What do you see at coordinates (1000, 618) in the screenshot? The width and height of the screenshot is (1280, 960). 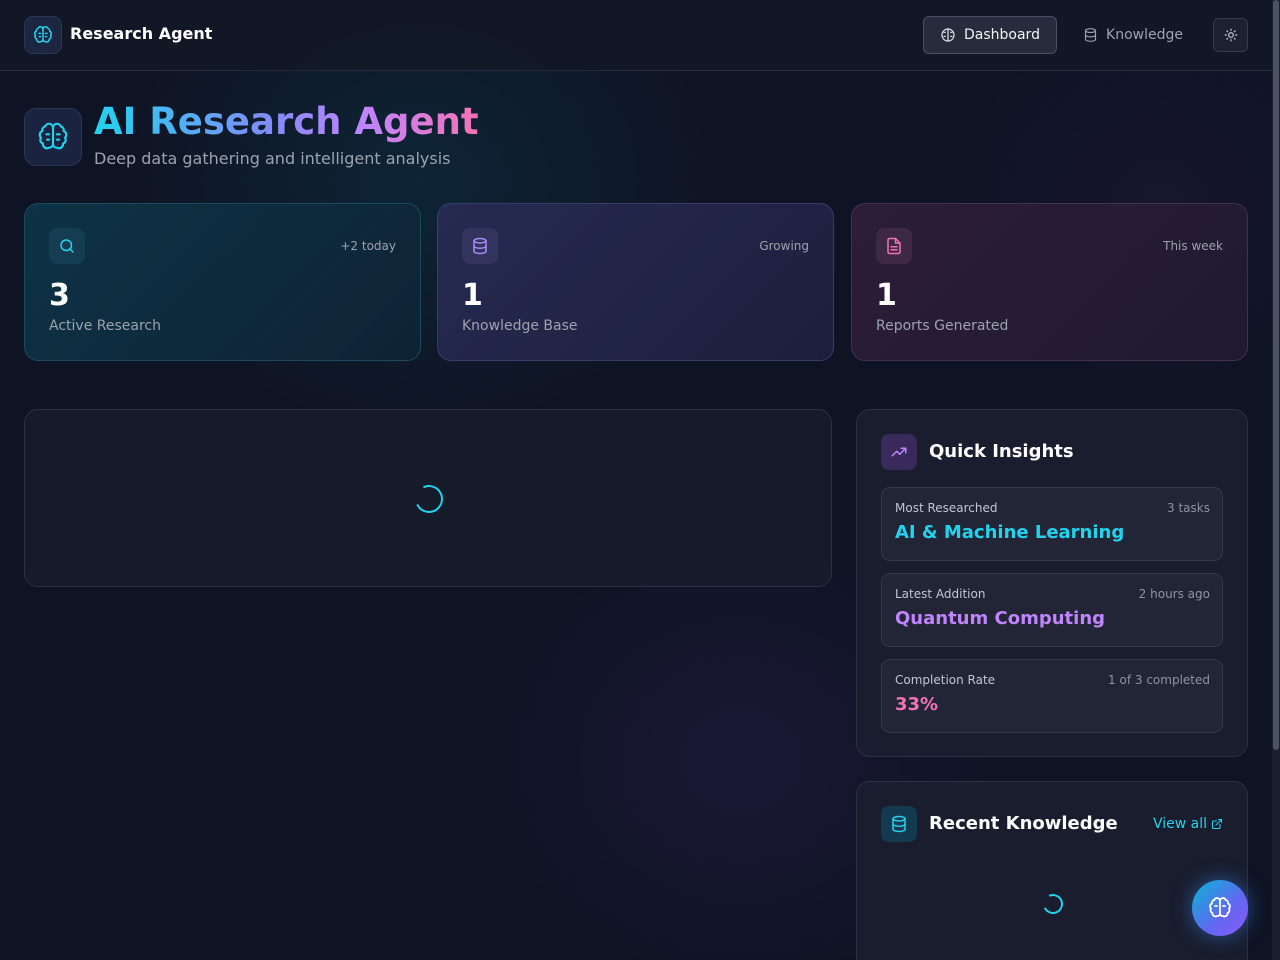 I see `insight-value: Quantum Computing` at bounding box center [1000, 618].